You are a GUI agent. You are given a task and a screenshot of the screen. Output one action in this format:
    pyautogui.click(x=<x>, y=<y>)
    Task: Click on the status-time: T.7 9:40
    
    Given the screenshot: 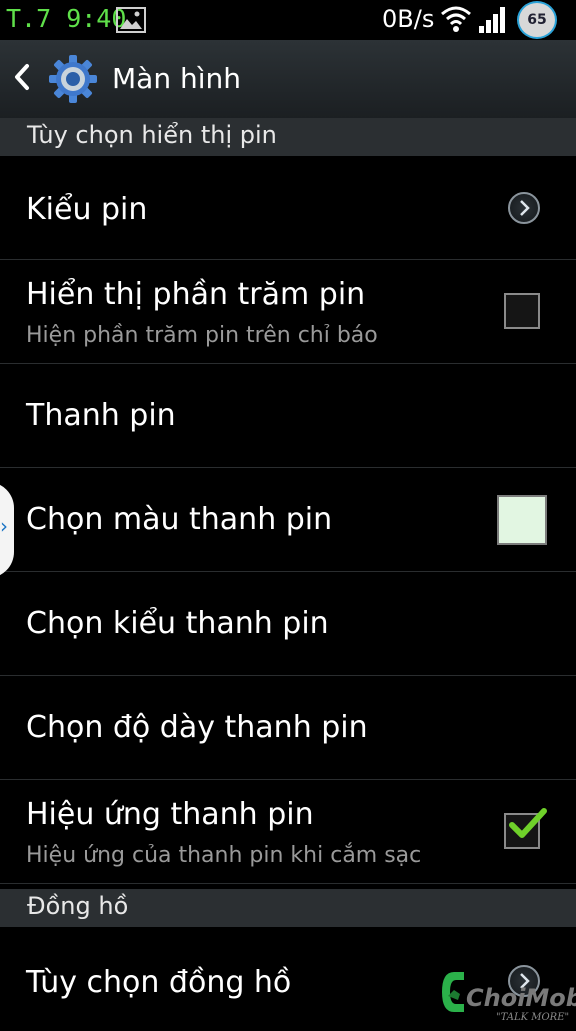 What is the action you would take?
    pyautogui.click(x=66, y=18)
    